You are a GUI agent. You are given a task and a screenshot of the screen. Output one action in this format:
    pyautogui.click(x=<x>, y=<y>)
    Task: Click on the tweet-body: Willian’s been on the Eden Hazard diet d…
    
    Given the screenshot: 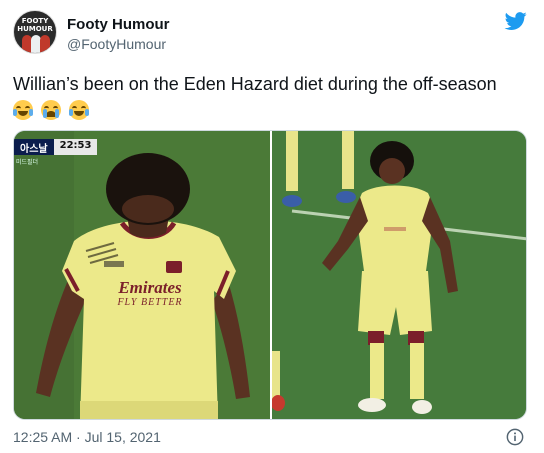 What is the action you would take?
    pyautogui.click(x=255, y=84)
    